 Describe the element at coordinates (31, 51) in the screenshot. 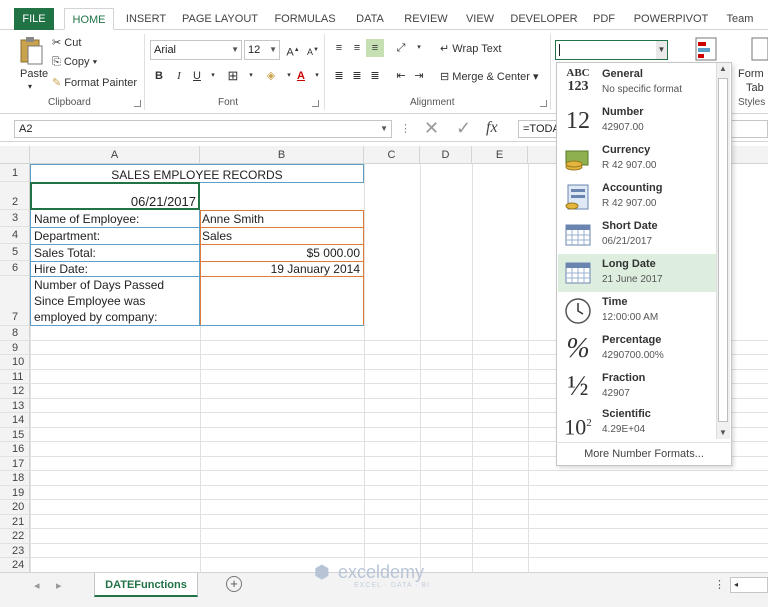

I see `paste-icon` at that location.